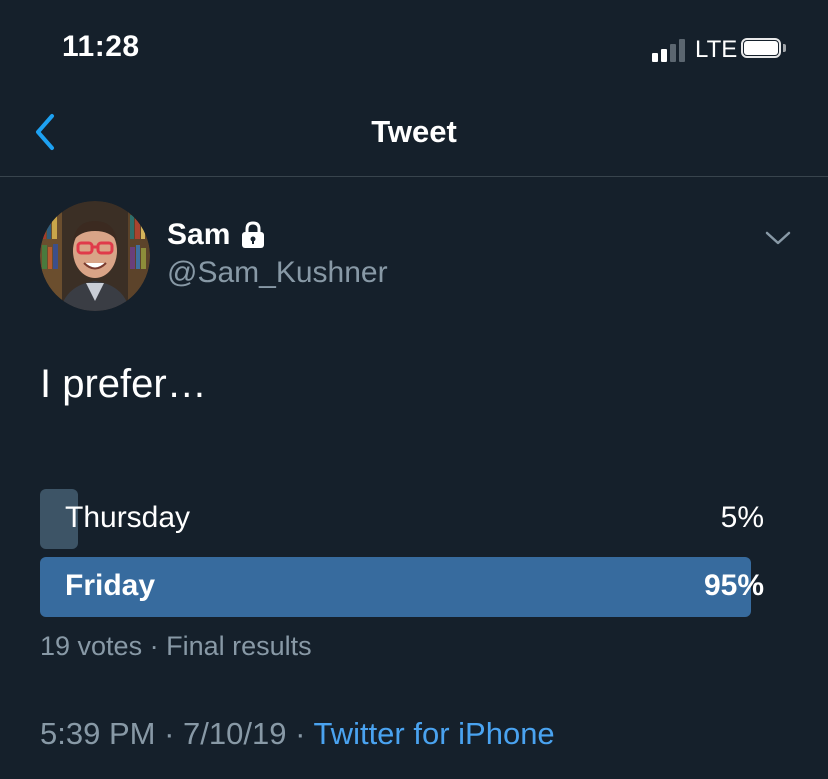 The image size is (828, 779). I want to click on author-handle: @Sam_Kushner, so click(277, 273).